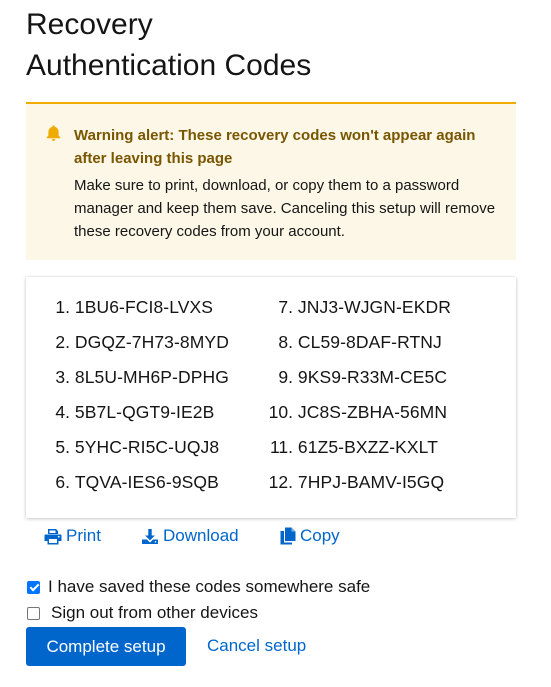 This screenshot has height=687, width=551. What do you see at coordinates (169, 65) in the screenshot?
I see `page-title-line-2: Authentication Codes` at bounding box center [169, 65].